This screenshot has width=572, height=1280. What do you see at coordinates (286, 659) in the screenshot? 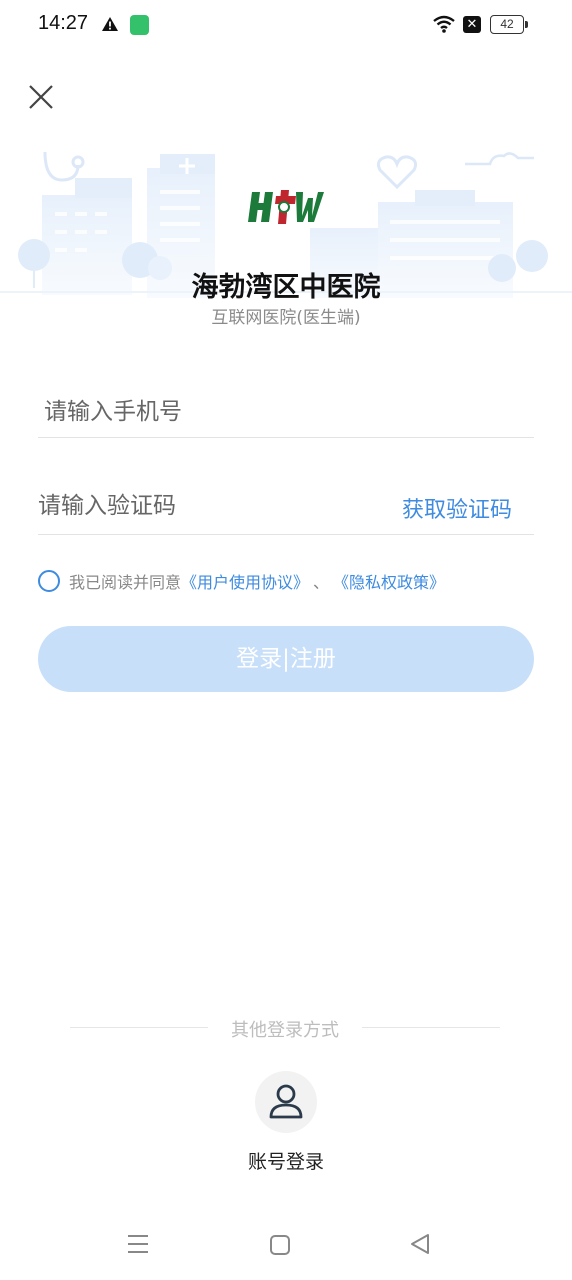
I see `login-register-button: 登录|注册` at bounding box center [286, 659].